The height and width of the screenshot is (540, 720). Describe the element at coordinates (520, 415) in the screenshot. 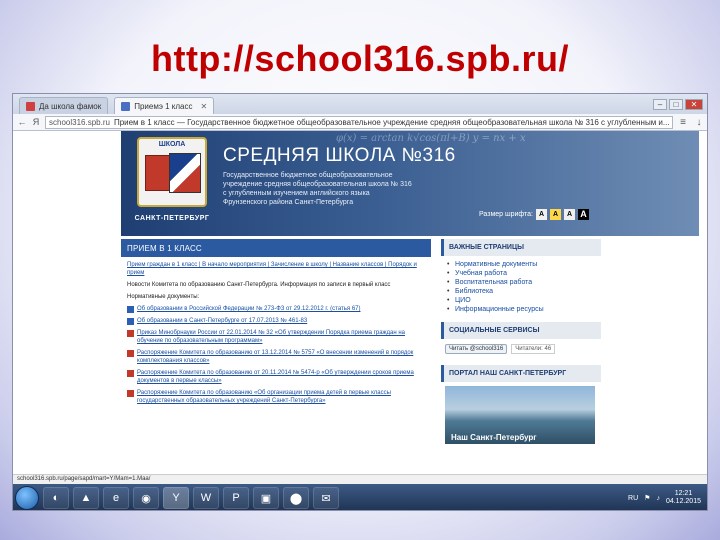

I see `portal-banner: Наш Санкт-Петербург` at that location.